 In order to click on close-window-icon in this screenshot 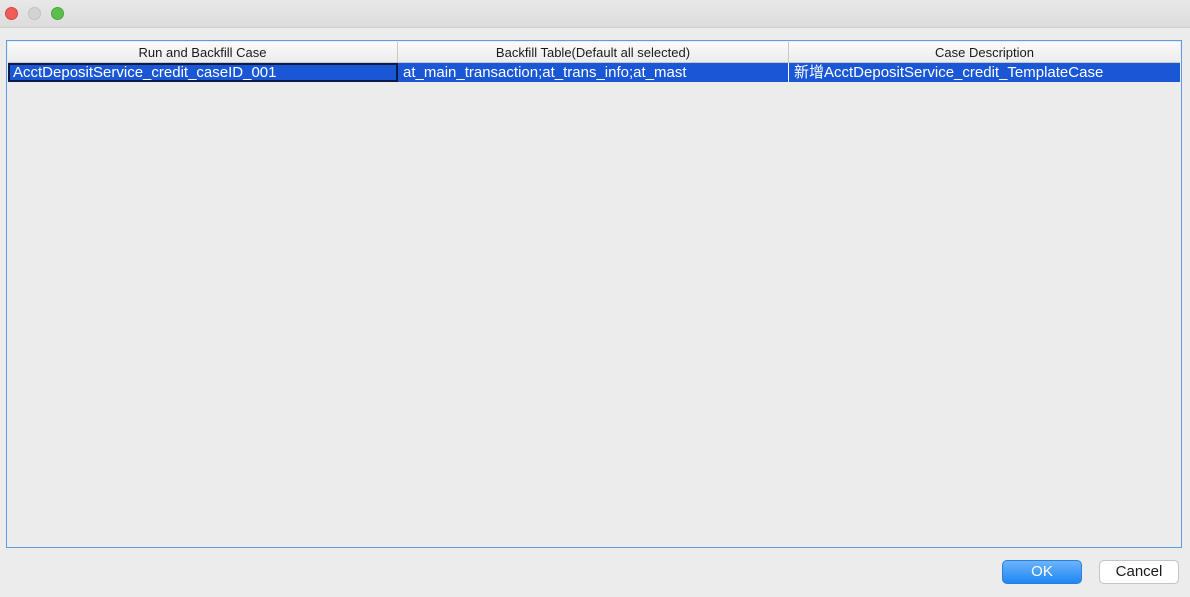, I will do `click(11, 13)`.